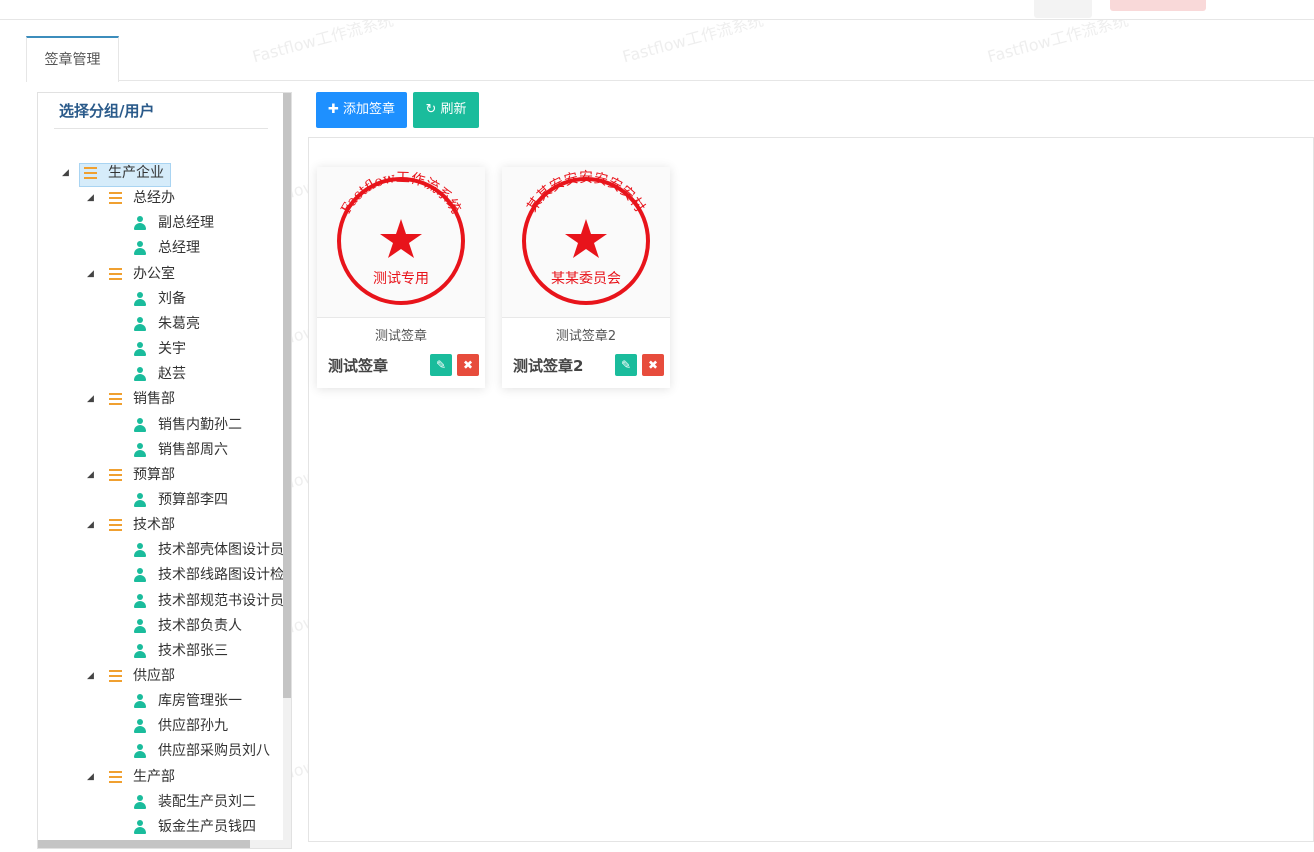 The image size is (1314, 852). What do you see at coordinates (358, 366) in the screenshot?
I see `seal-title: 测试签章` at bounding box center [358, 366].